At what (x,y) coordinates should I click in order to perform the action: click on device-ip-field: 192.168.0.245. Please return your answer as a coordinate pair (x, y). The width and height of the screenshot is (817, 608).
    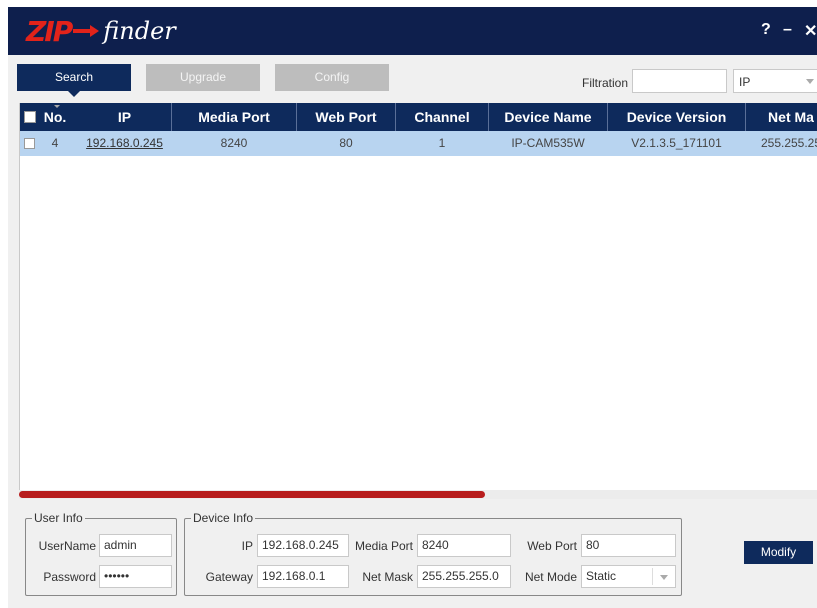
    Looking at the image, I should click on (303, 545).